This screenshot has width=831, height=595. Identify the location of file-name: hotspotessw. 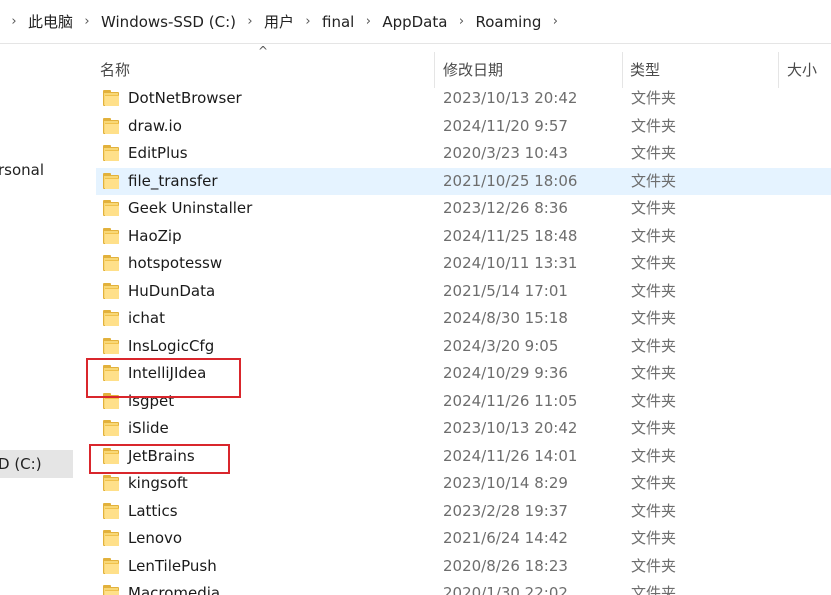
(175, 263).